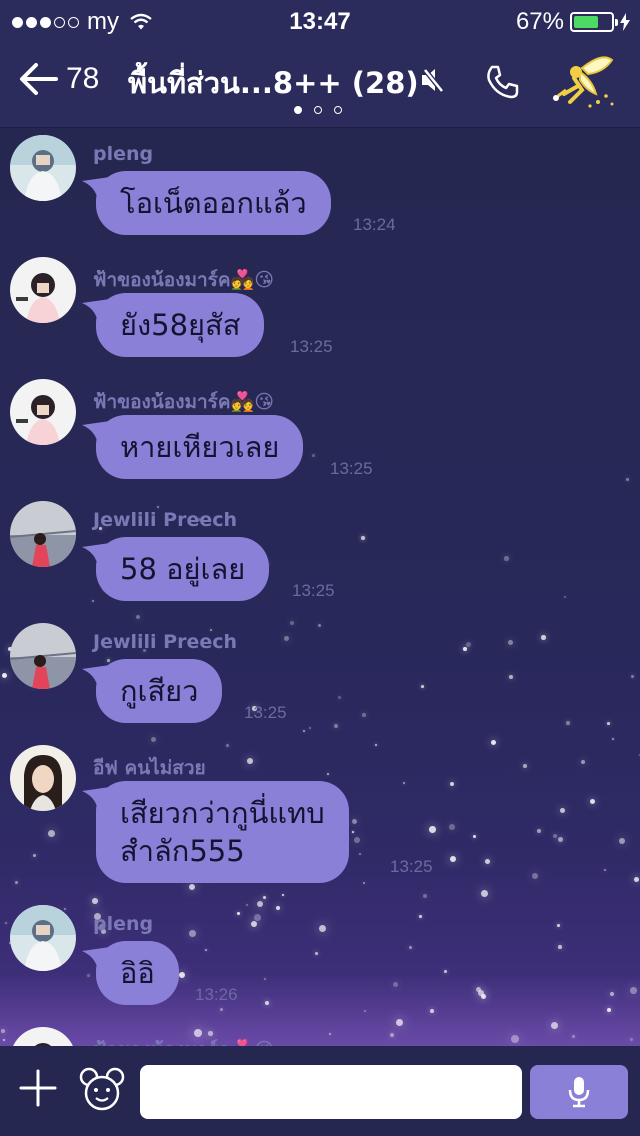  I want to click on arrow-left-icon, so click(39, 79).